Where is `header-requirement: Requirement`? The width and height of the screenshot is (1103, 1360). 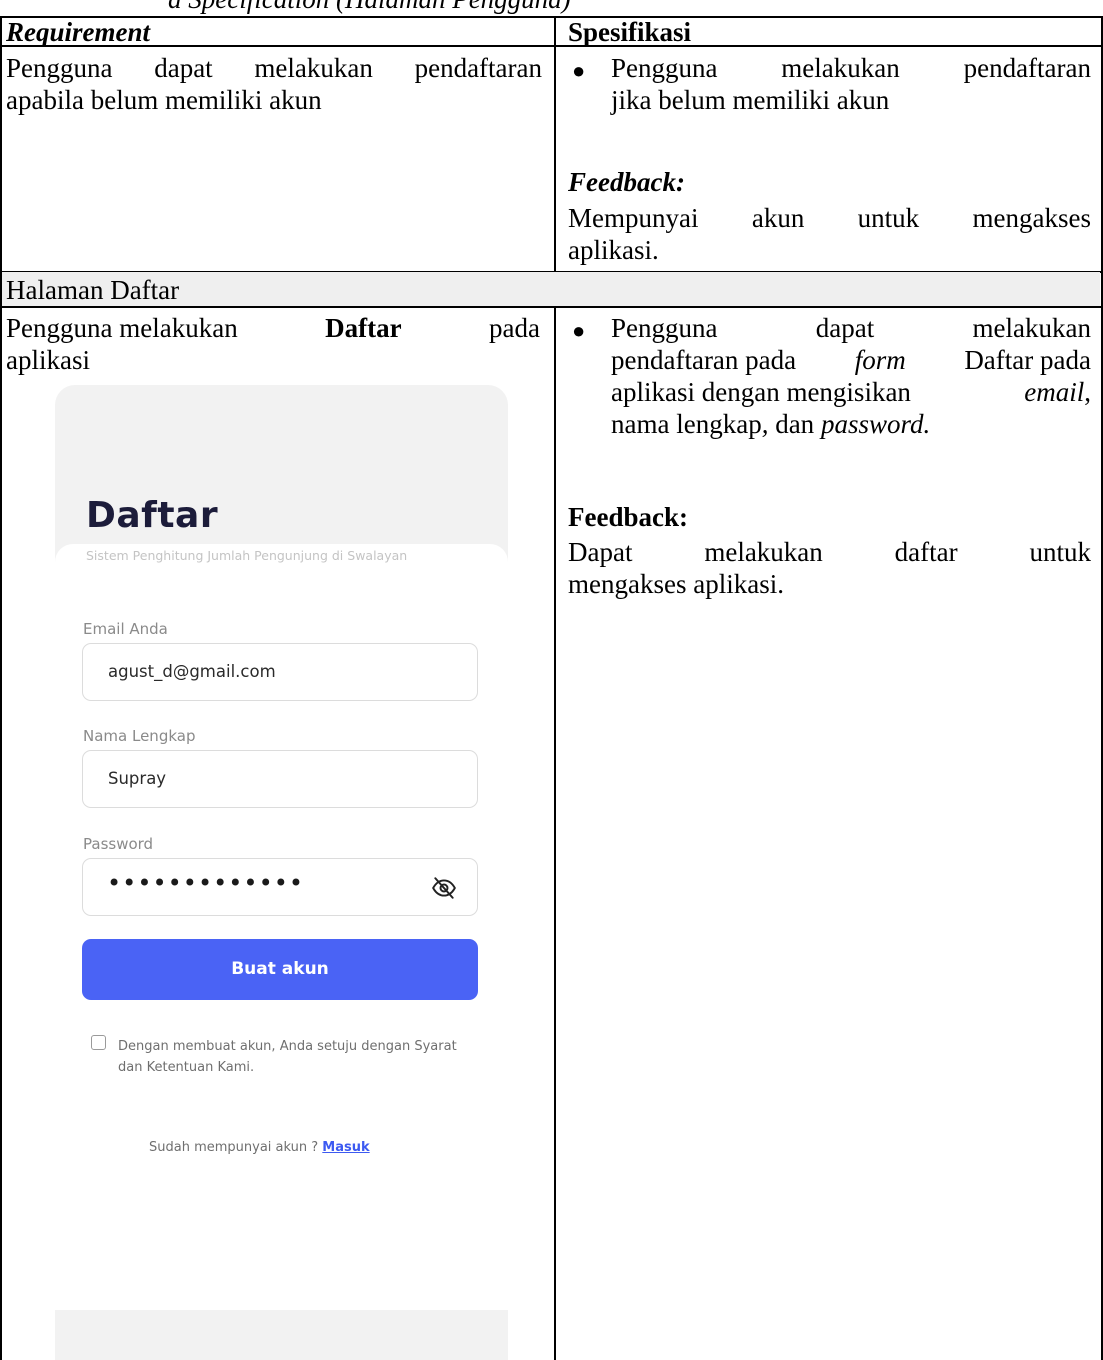 header-requirement: Requirement is located at coordinates (78, 32).